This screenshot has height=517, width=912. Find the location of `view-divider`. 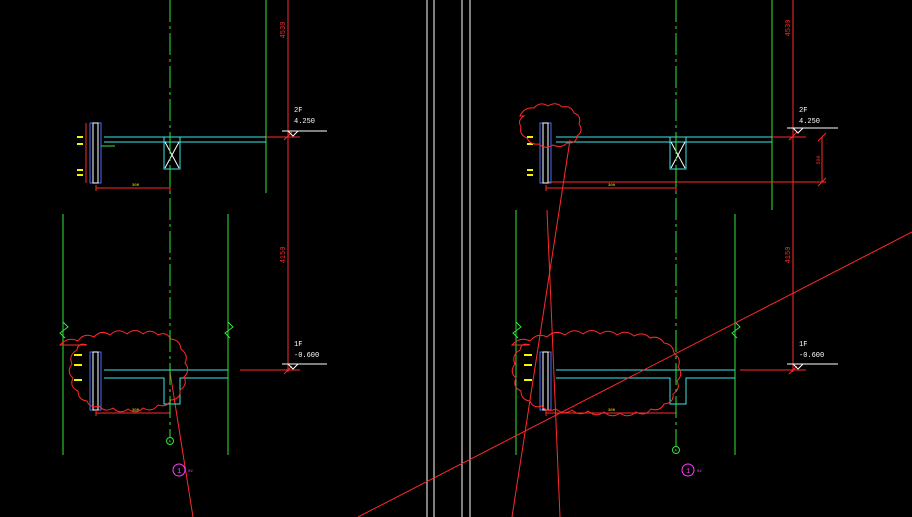

view-divider is located at coordinates (448, 258).